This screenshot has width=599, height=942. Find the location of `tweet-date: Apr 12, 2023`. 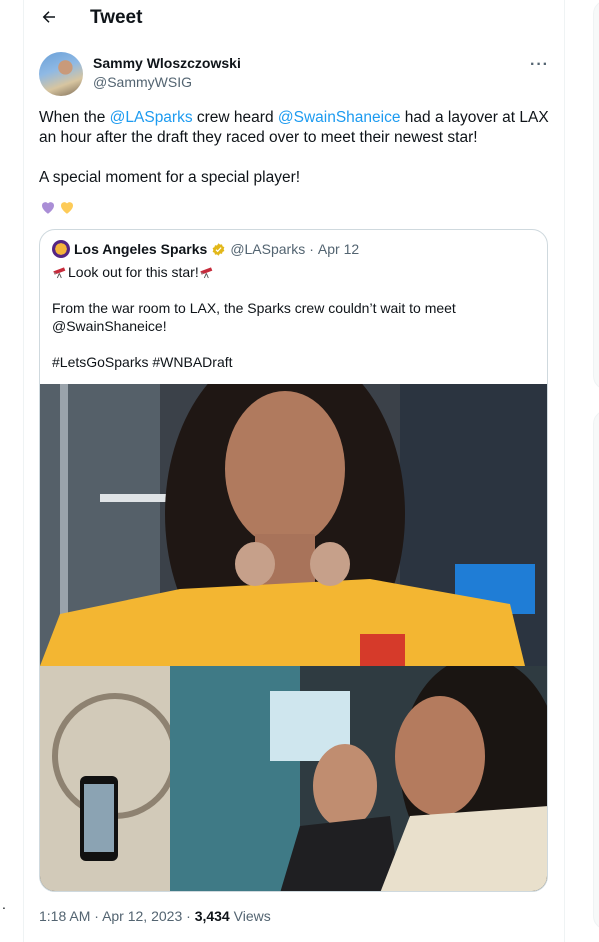

tweet-date: Apr 12, 2023 is located at coordinates (142, 916).